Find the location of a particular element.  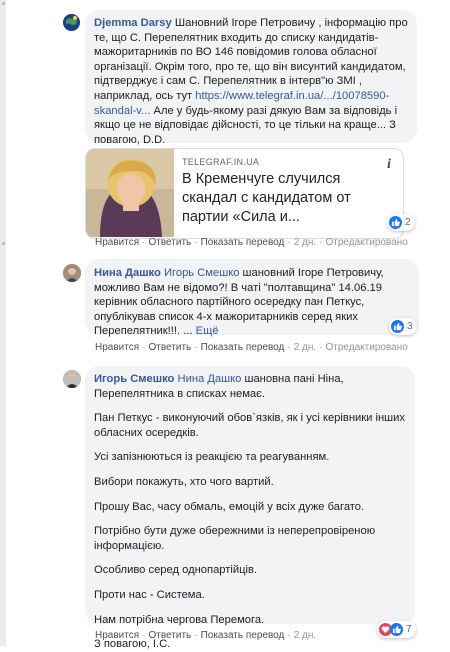

info-icon: i is located at coordinates (389, 163).